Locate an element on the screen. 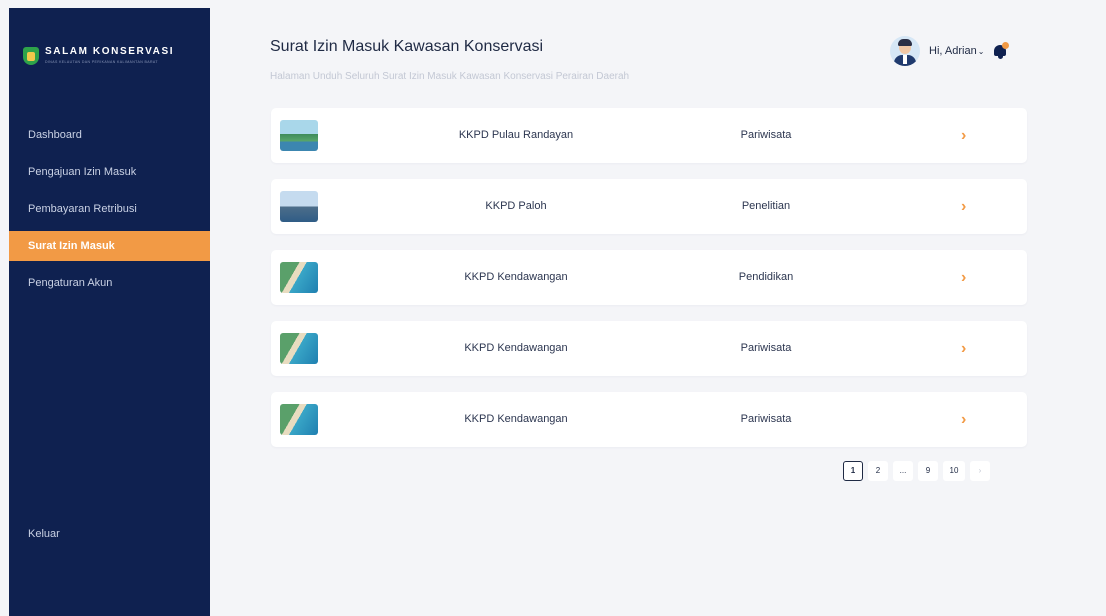  page-button-9: 9 is located at coordinates (928, 471).